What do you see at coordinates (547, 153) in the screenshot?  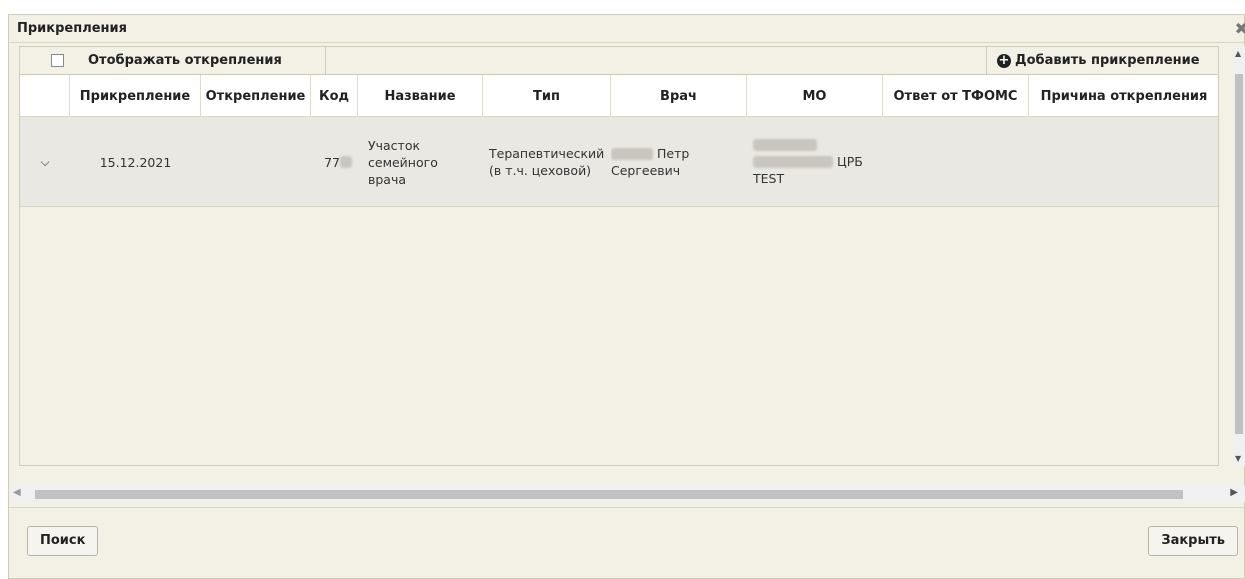 I see `type-line-1: Терапевтический` at bounding box center [547, 153].